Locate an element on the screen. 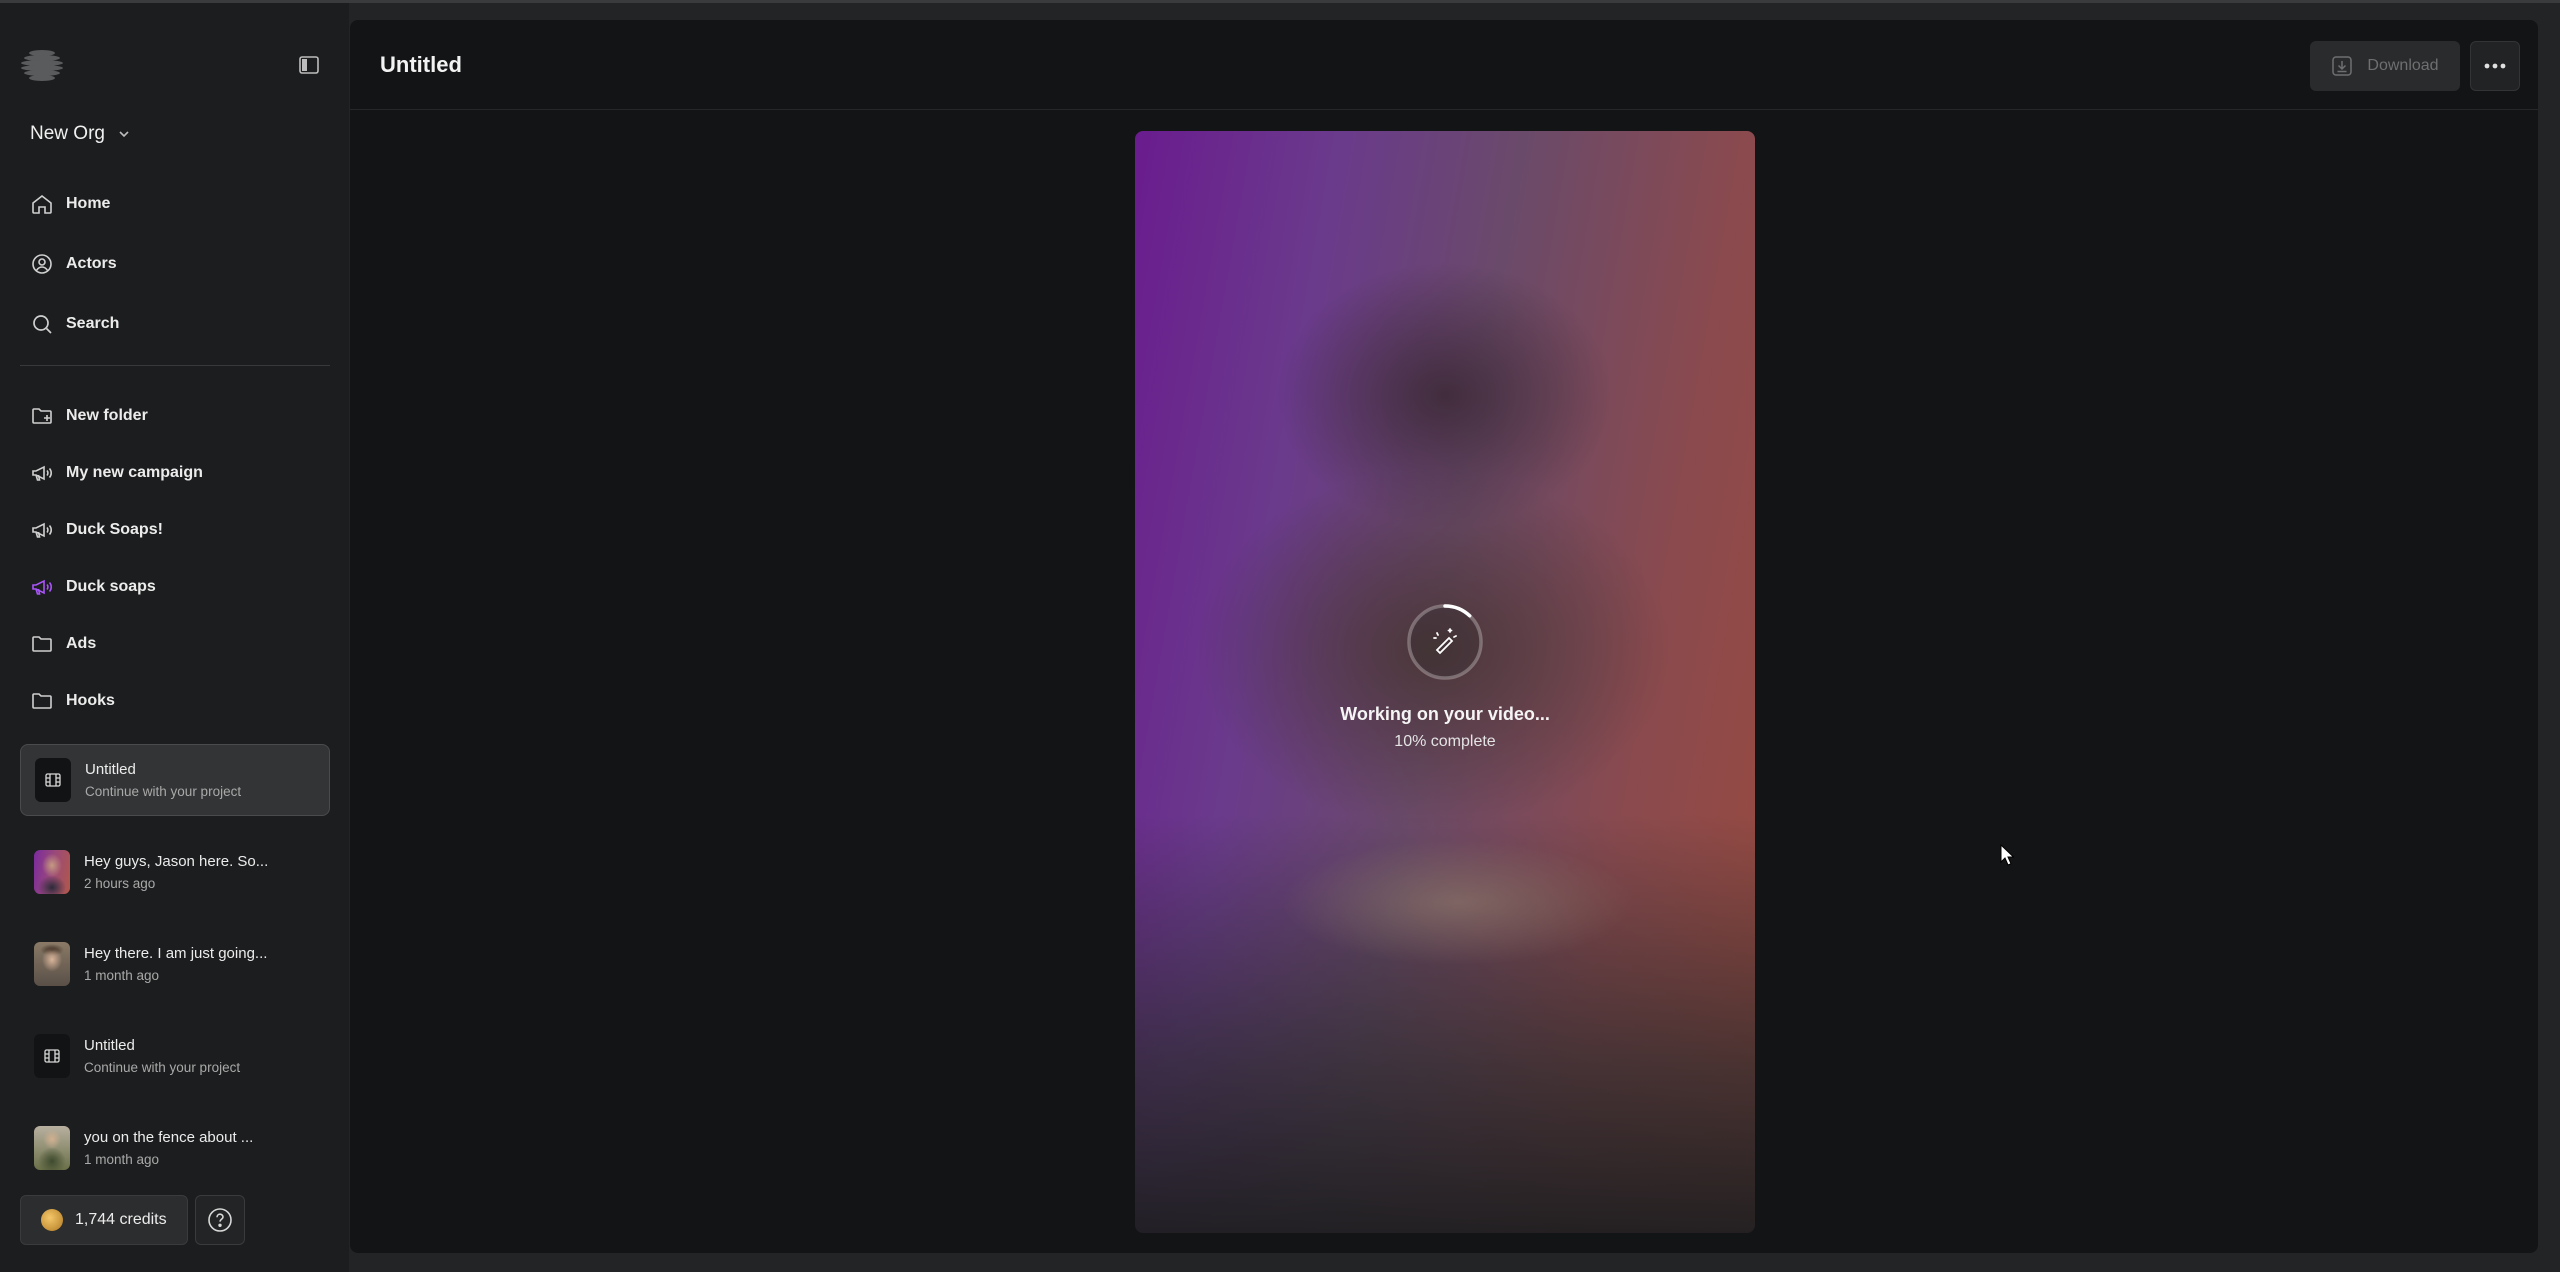 The image size is (2560, 1272). project-item-jason: Hey guys, Jason here. So... 2 hours ago is located at coordinates (175, 872).